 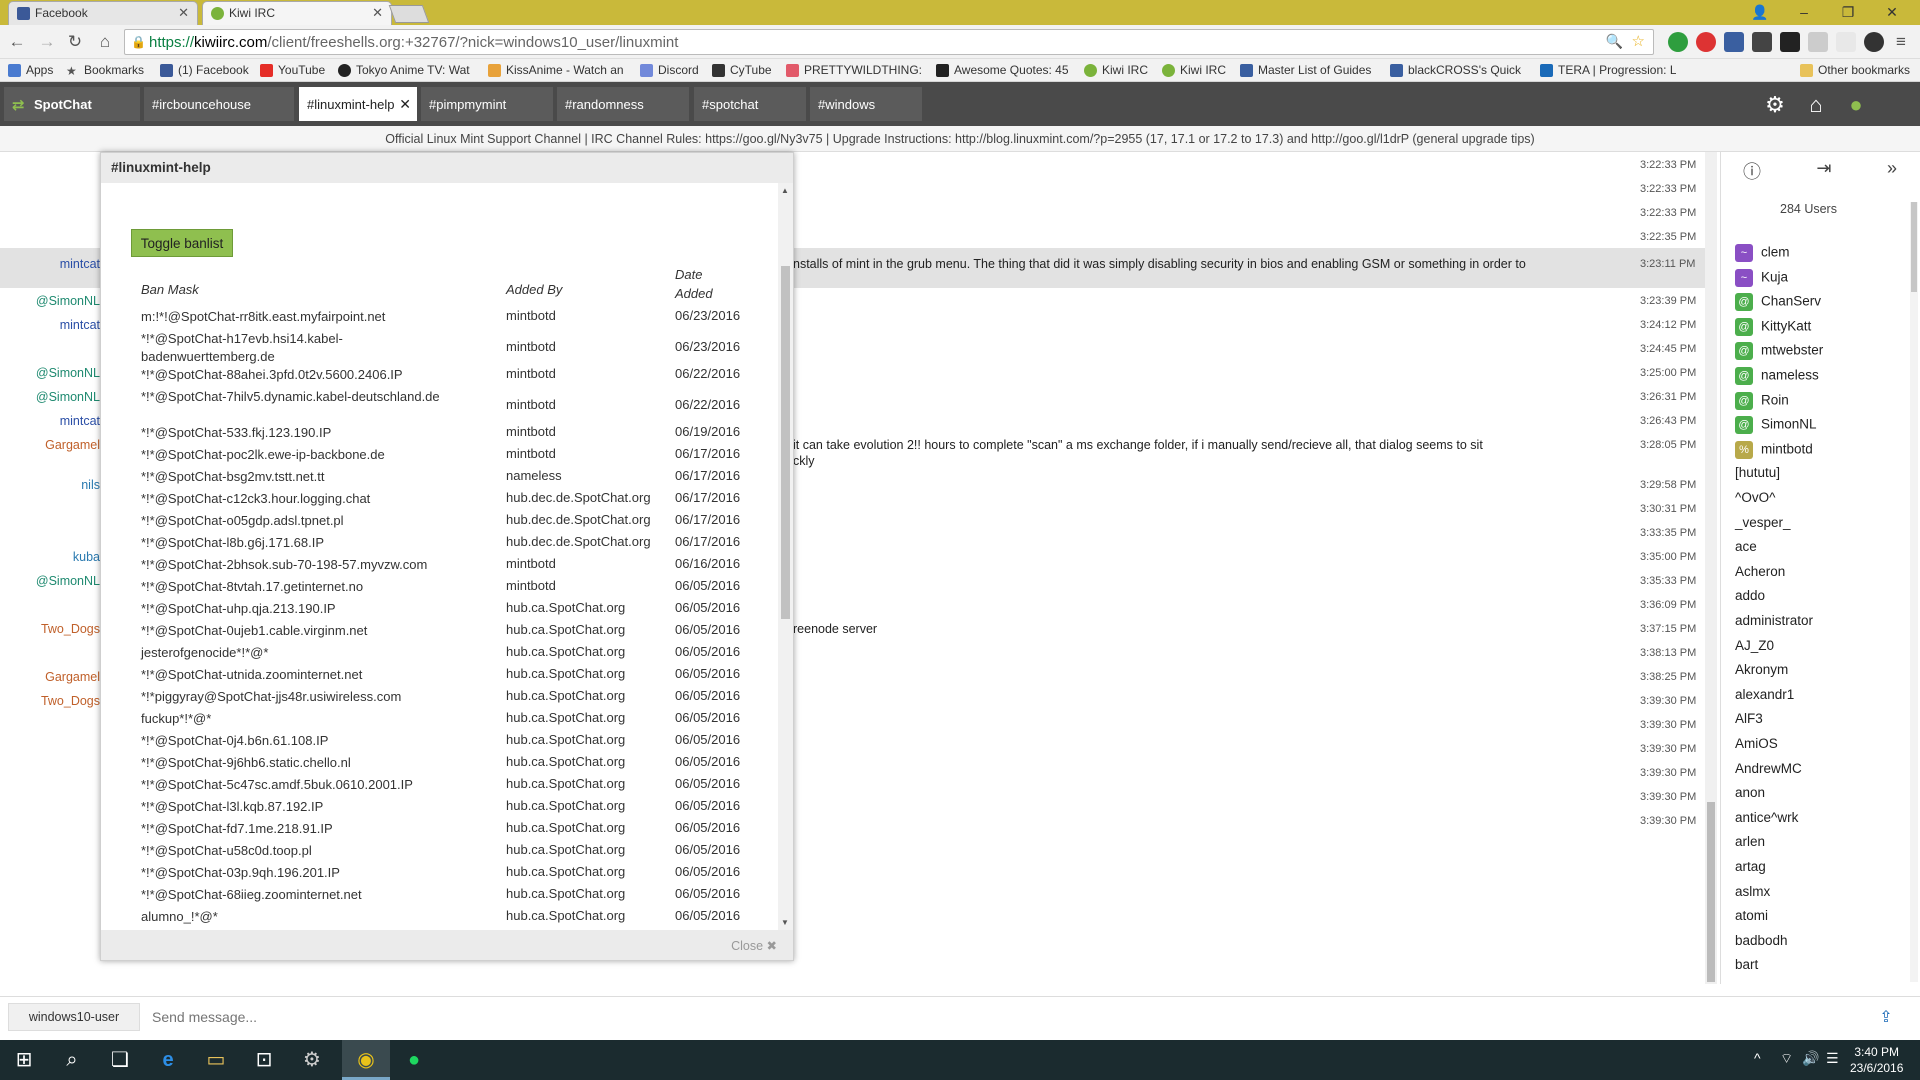 What do you see at coordinates (1678, 42) in the screenshot?
I see `extension-green-icon` at bounding box center [1678, 42].